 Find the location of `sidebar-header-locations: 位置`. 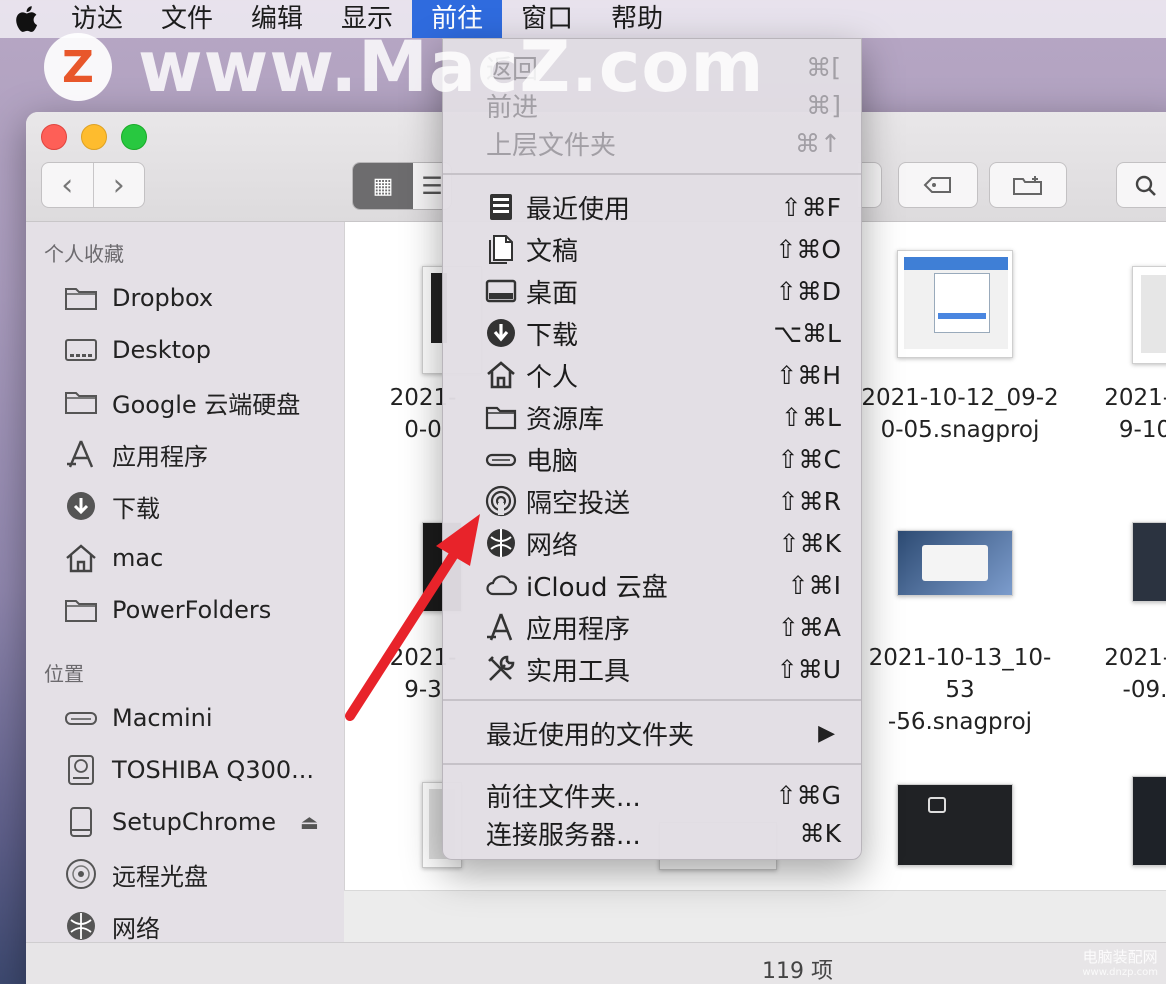

sidebar-header-locations: 位置 is located at coordinates (64, 674).